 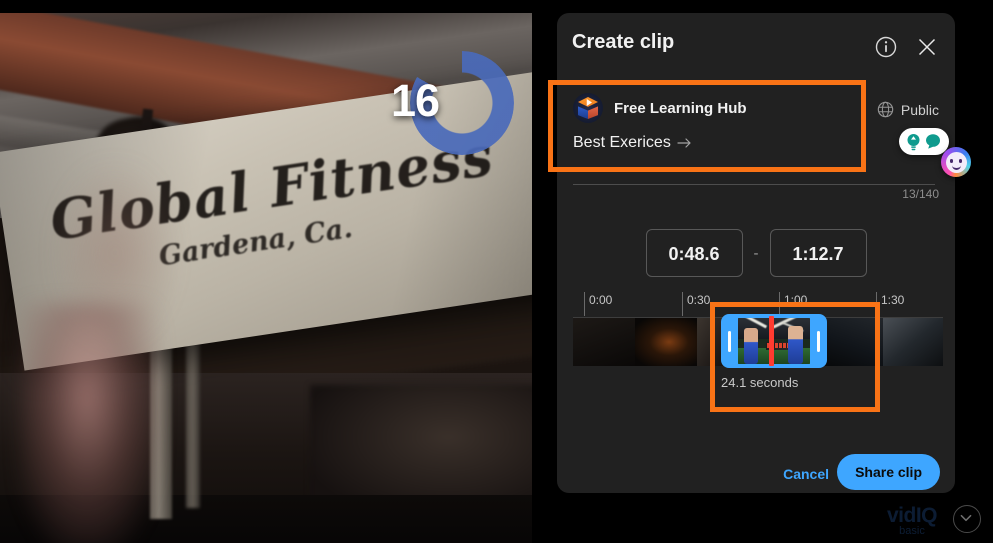 What do you see at coordinates (680, 108) in the screenshot?
I see `channel-name: Free Learning Hub` at bounding box center [680, 108].